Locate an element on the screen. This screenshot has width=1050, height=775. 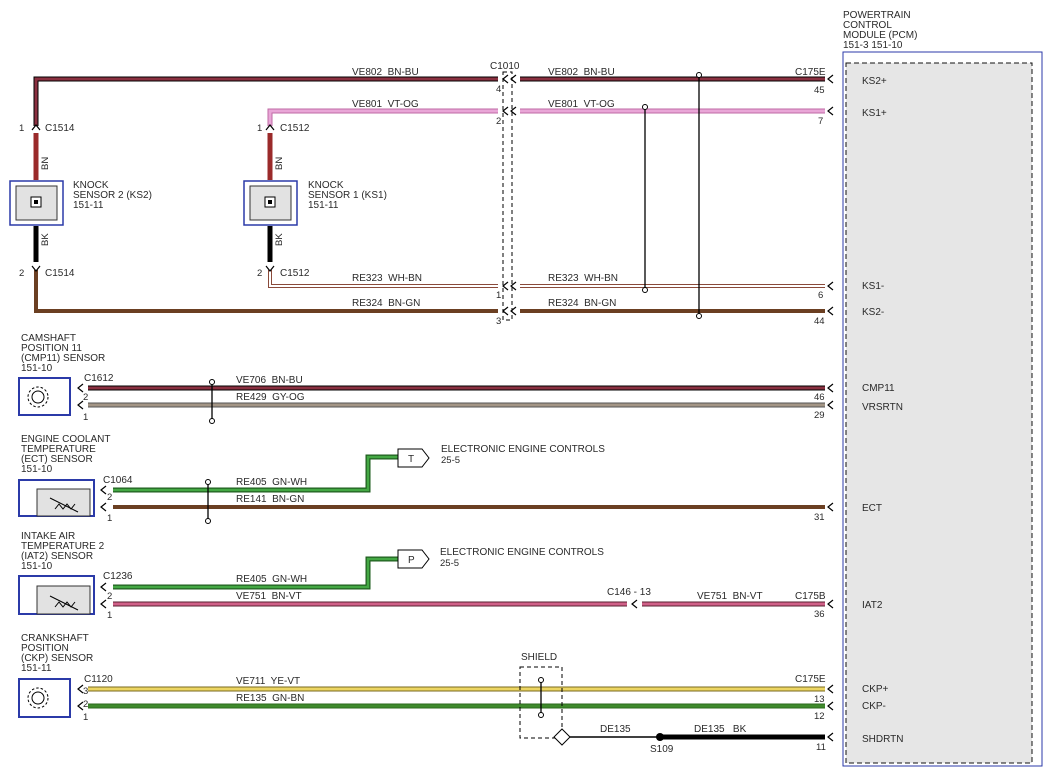
c175e-pin-44: 44 is located at coordinates (819, 321).